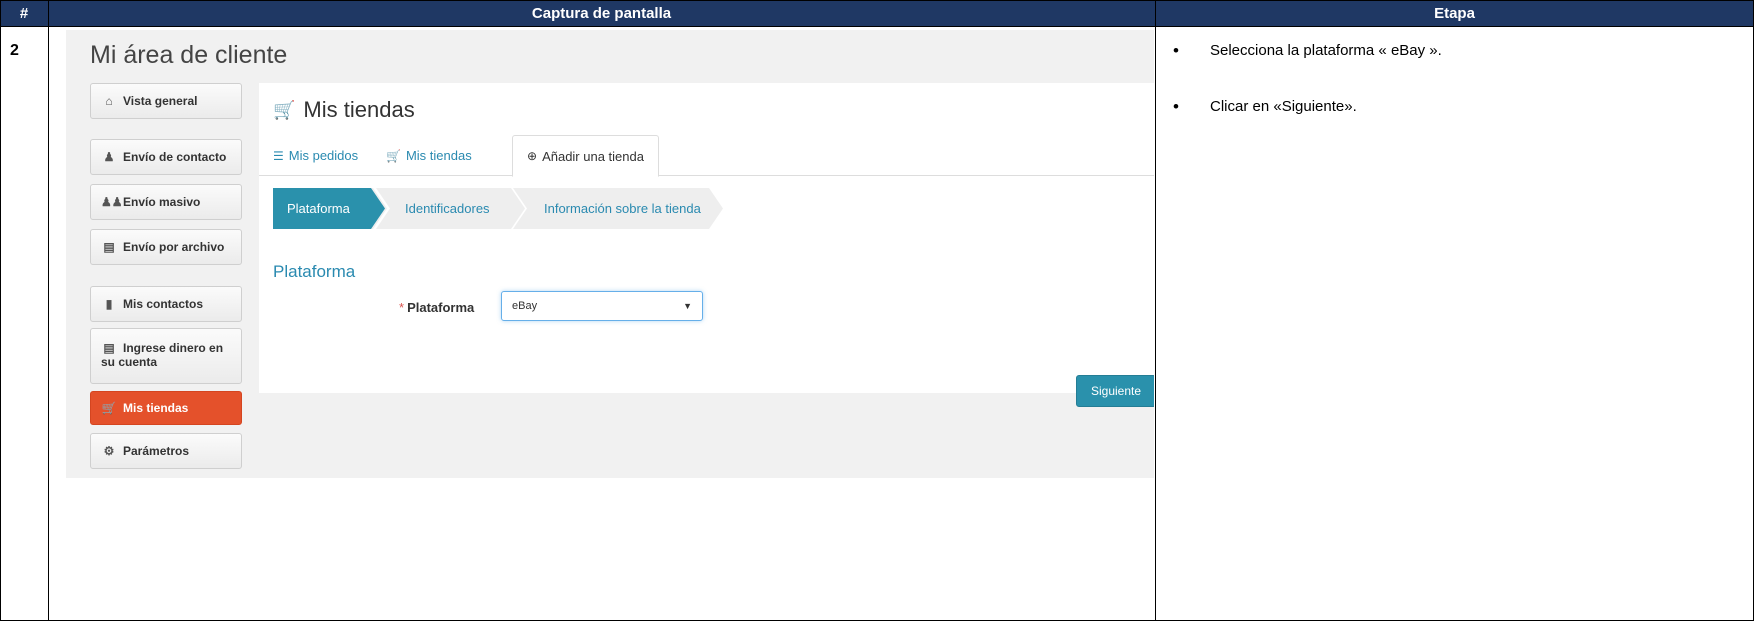  I want to click on plus-circle-icon: ⊕, so click(532, 156).